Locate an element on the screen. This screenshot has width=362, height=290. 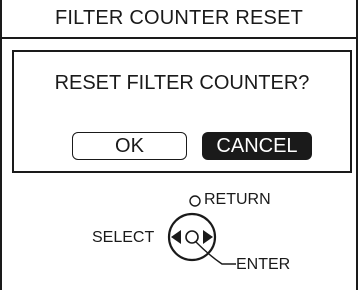
arrow-left-icon is located at coordinates (176, 237).